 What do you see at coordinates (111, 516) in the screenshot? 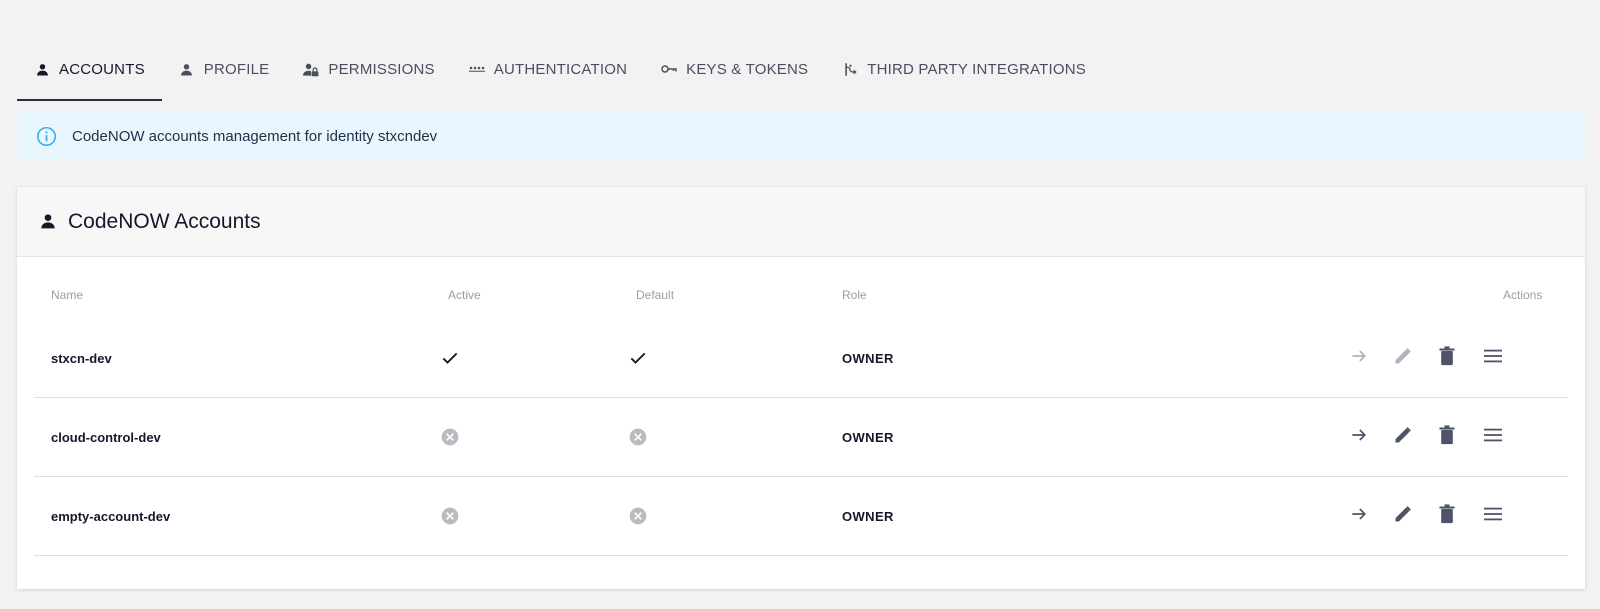
I see `account-name: empty-account-dev` at bounding box center [111, 516].